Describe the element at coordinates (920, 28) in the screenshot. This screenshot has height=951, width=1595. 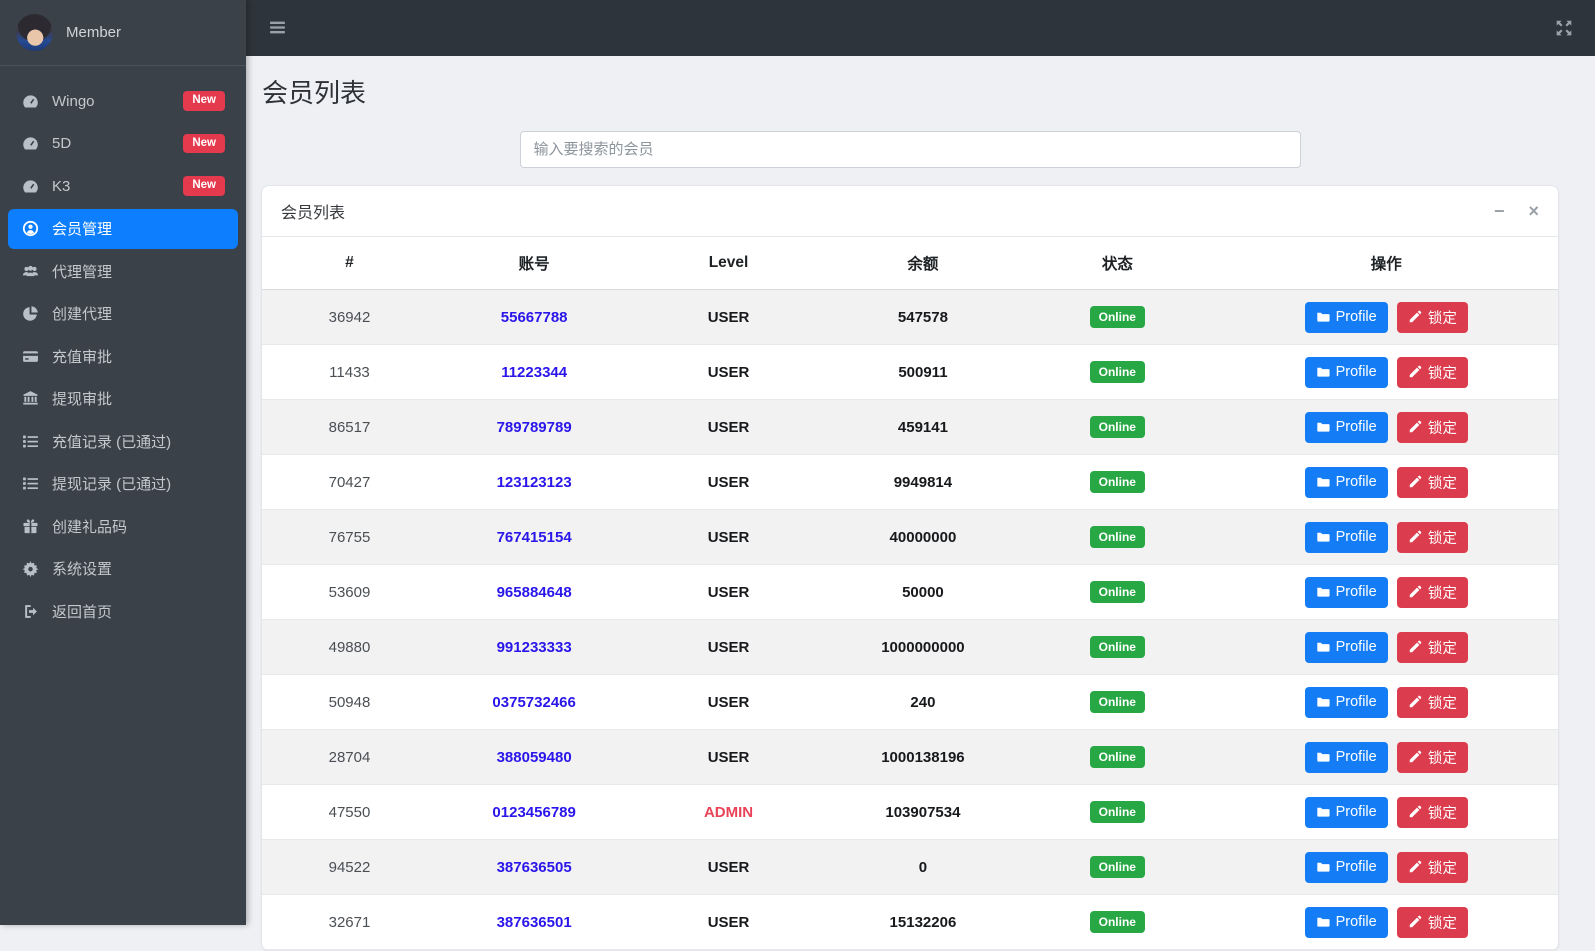
I see `top-navbar` at that location.